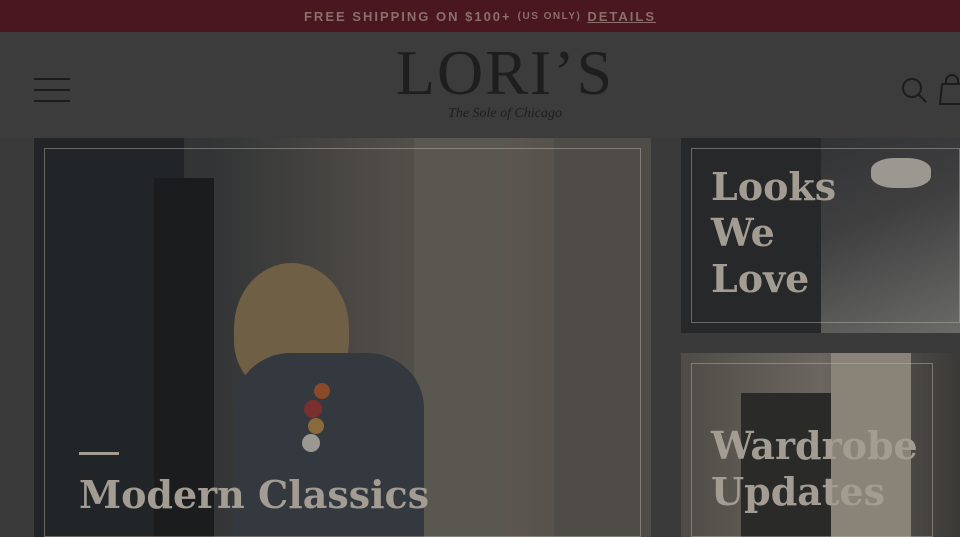 The height and width of the screenshot is (537, 960). I want to click on card-title-modern-classics: Modern Classics, so click(254, 494).